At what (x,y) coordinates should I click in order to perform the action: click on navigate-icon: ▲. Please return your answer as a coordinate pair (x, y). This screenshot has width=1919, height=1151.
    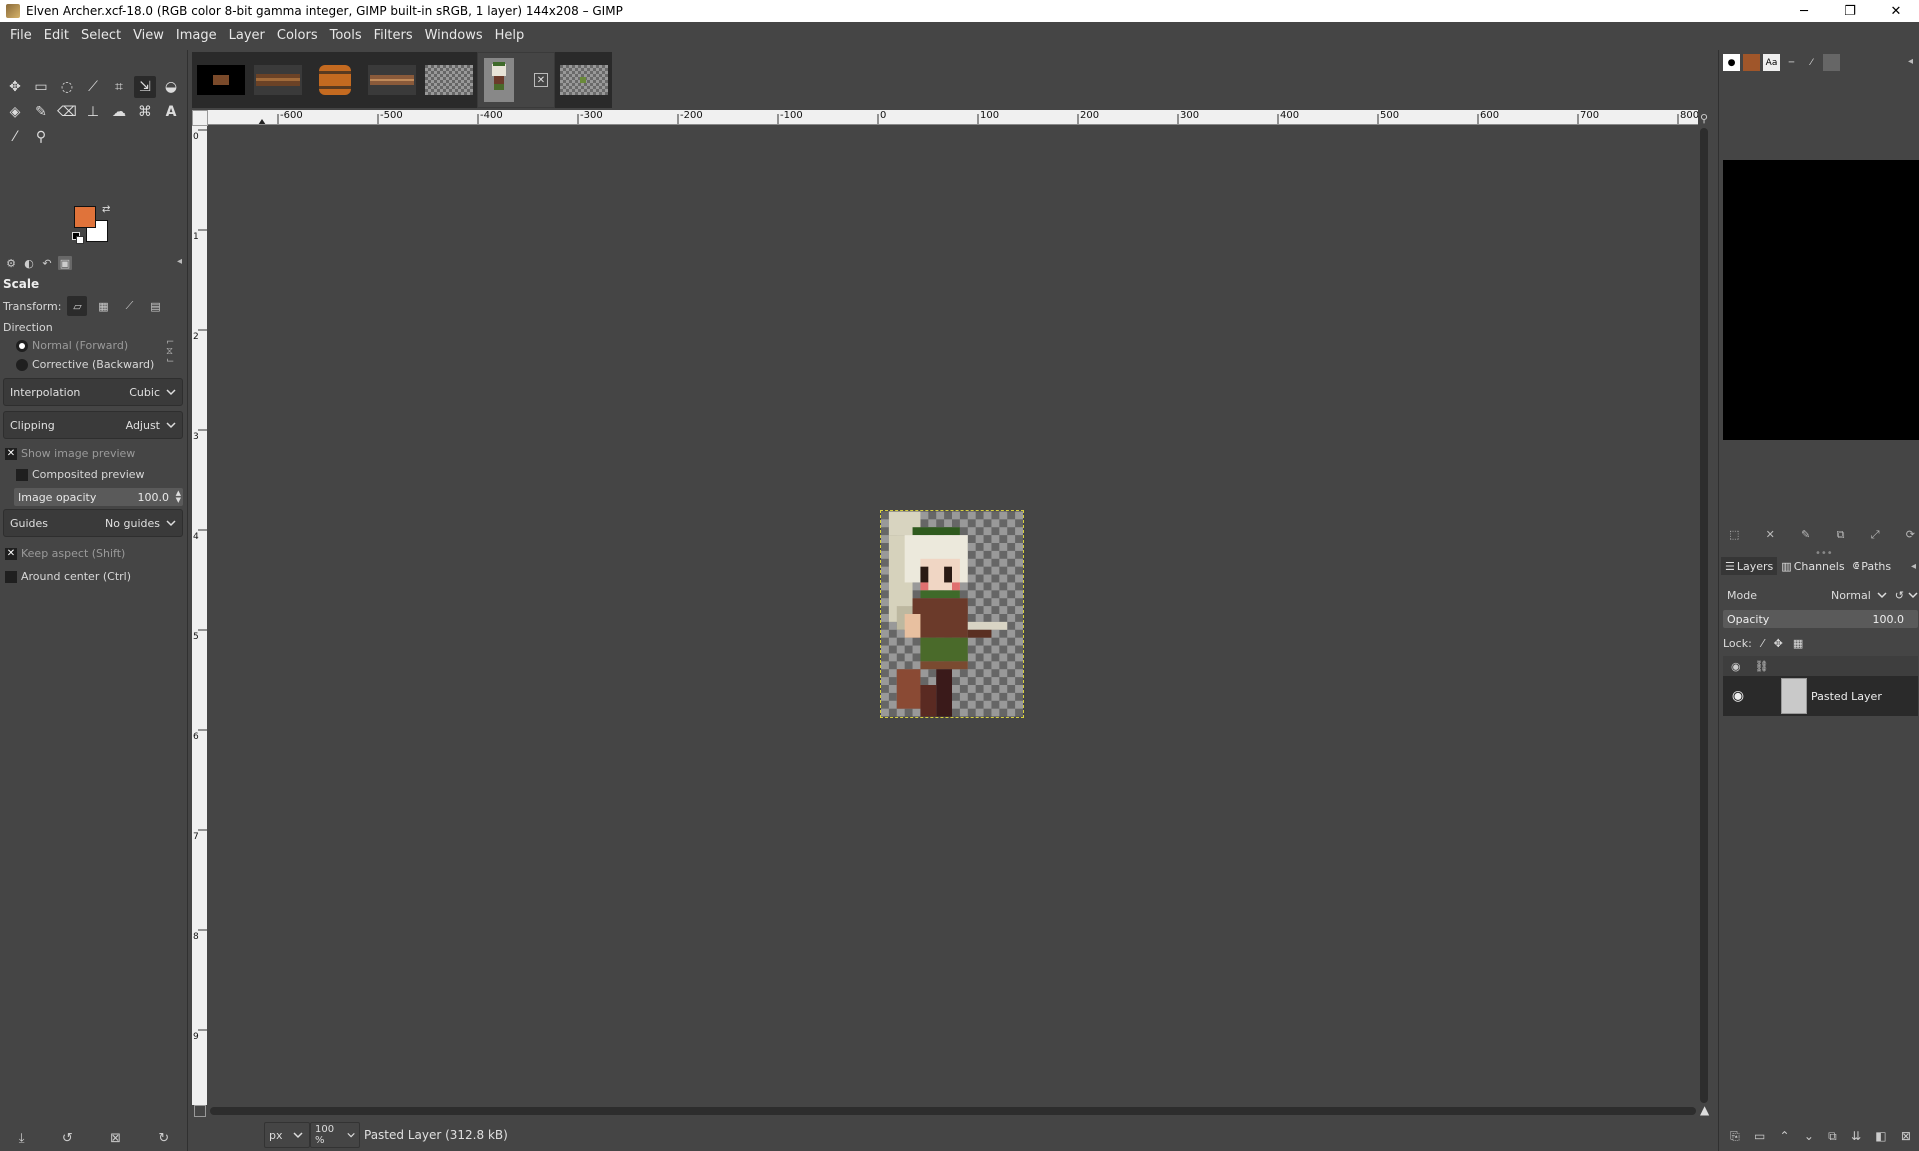
    Looking at the image, I should click on (1704, 1110).